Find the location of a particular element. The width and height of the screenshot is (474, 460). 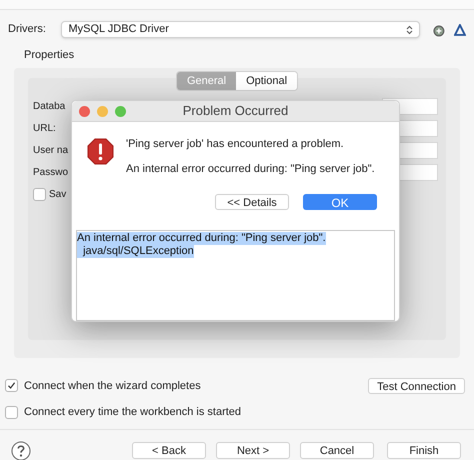

dialog-title: Problem Occurred is located at coordinates (235, 111).